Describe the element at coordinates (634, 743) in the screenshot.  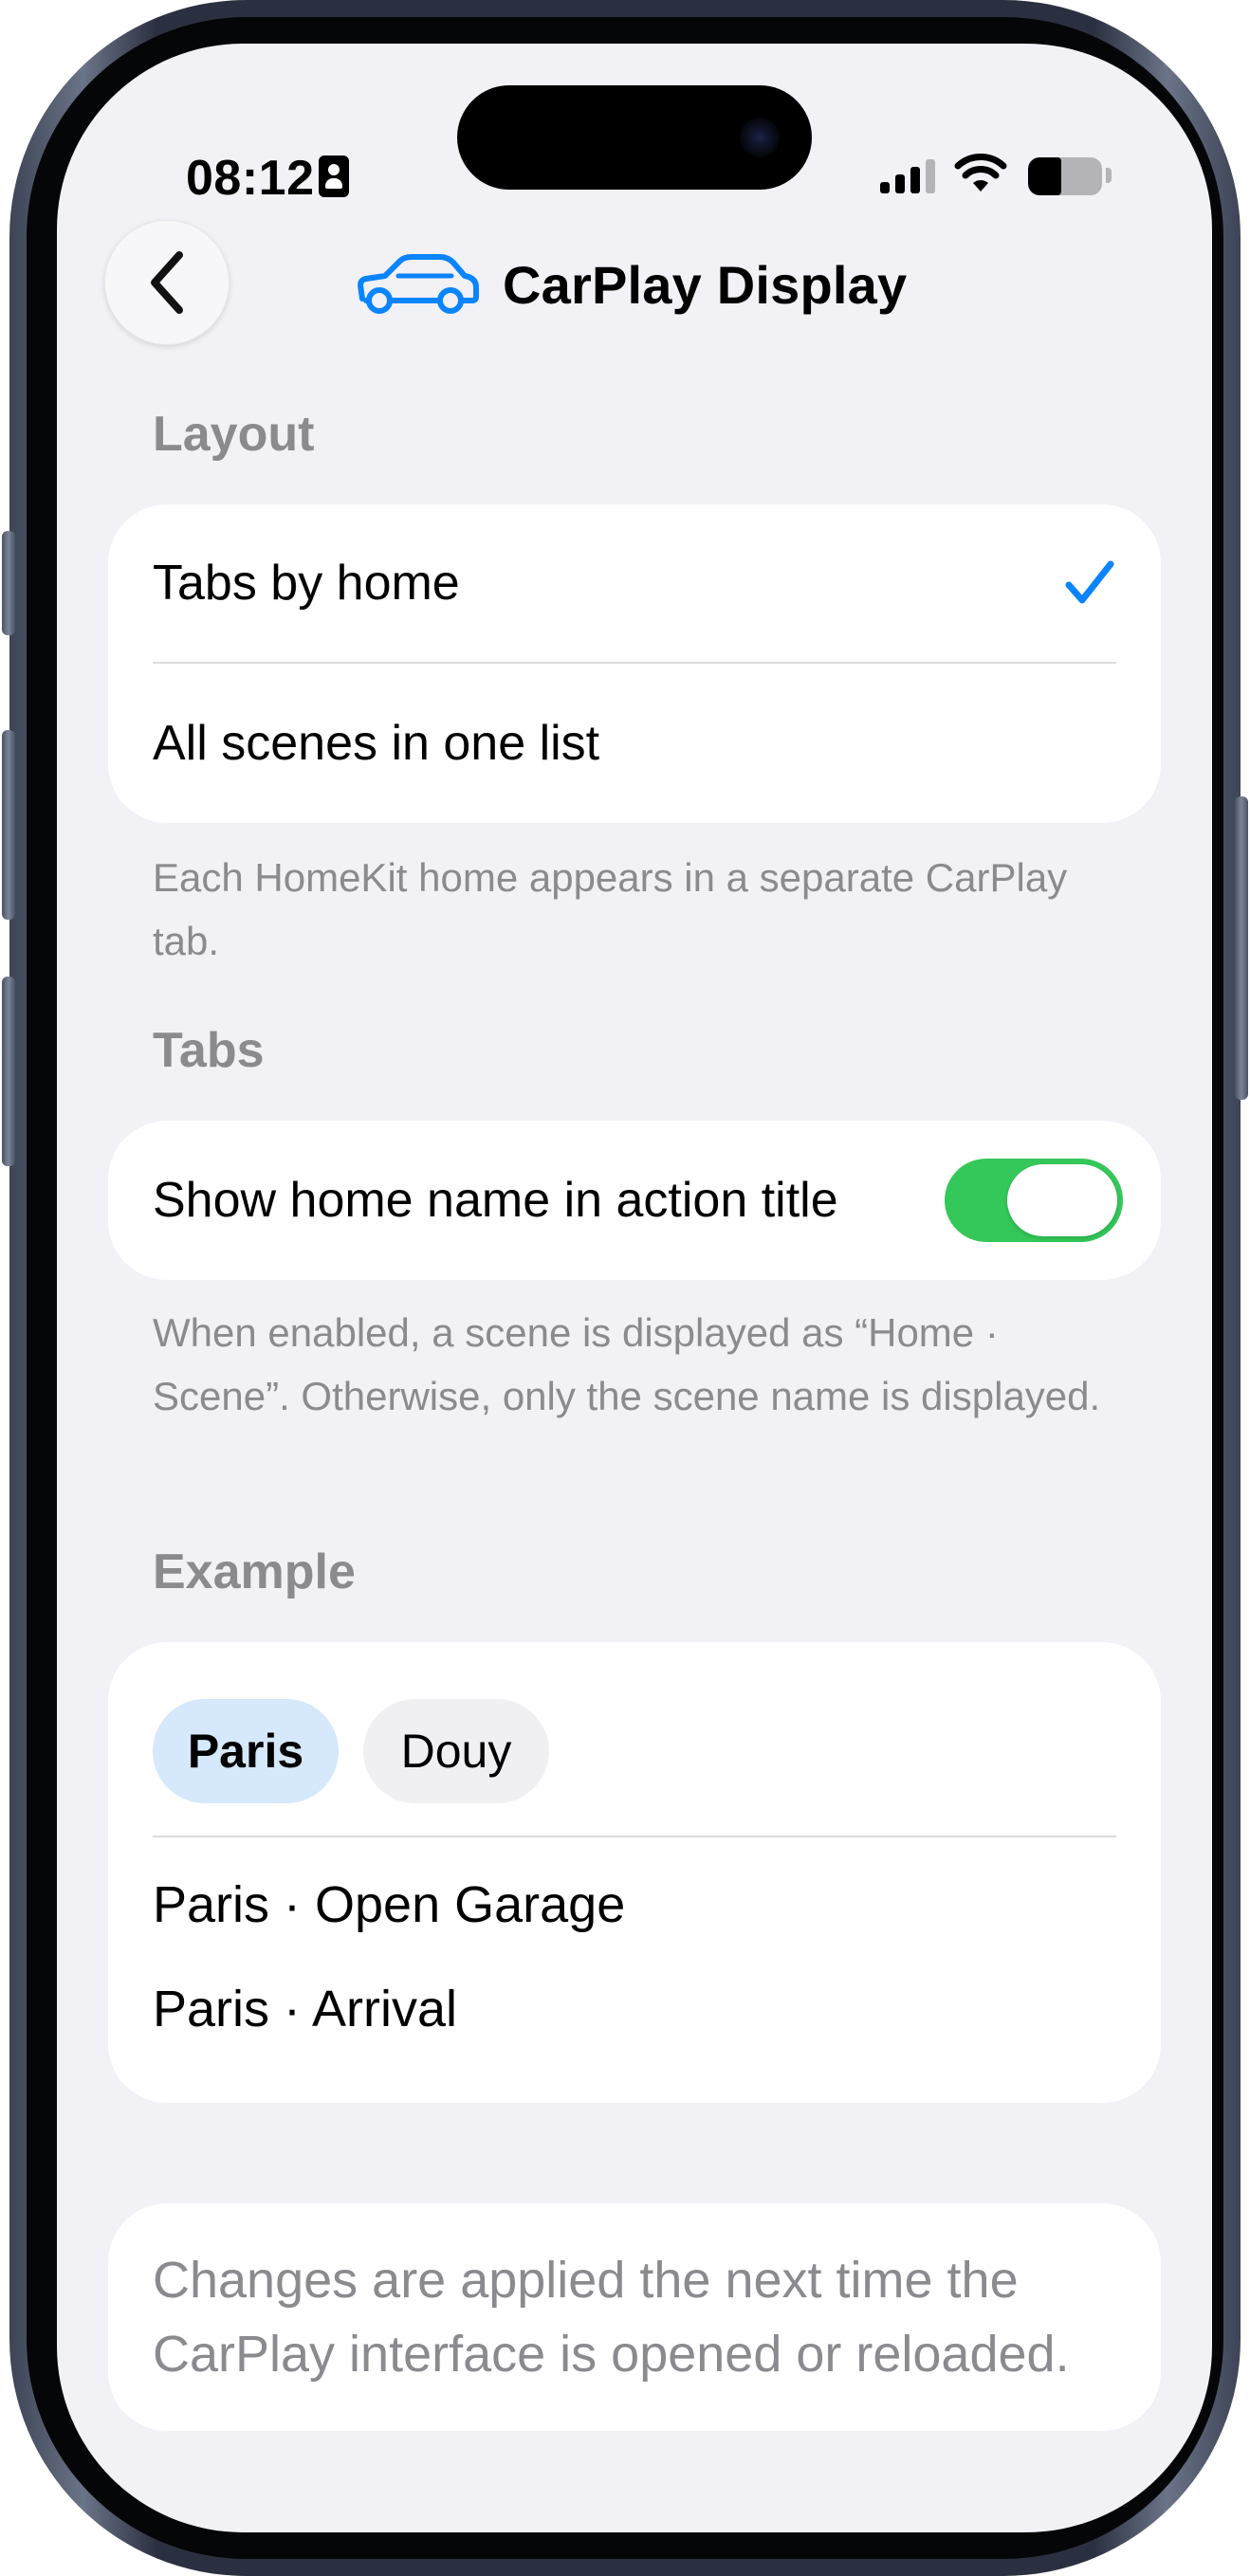
I see `layout-option-all-scenes: All scenes in one list` at that location.